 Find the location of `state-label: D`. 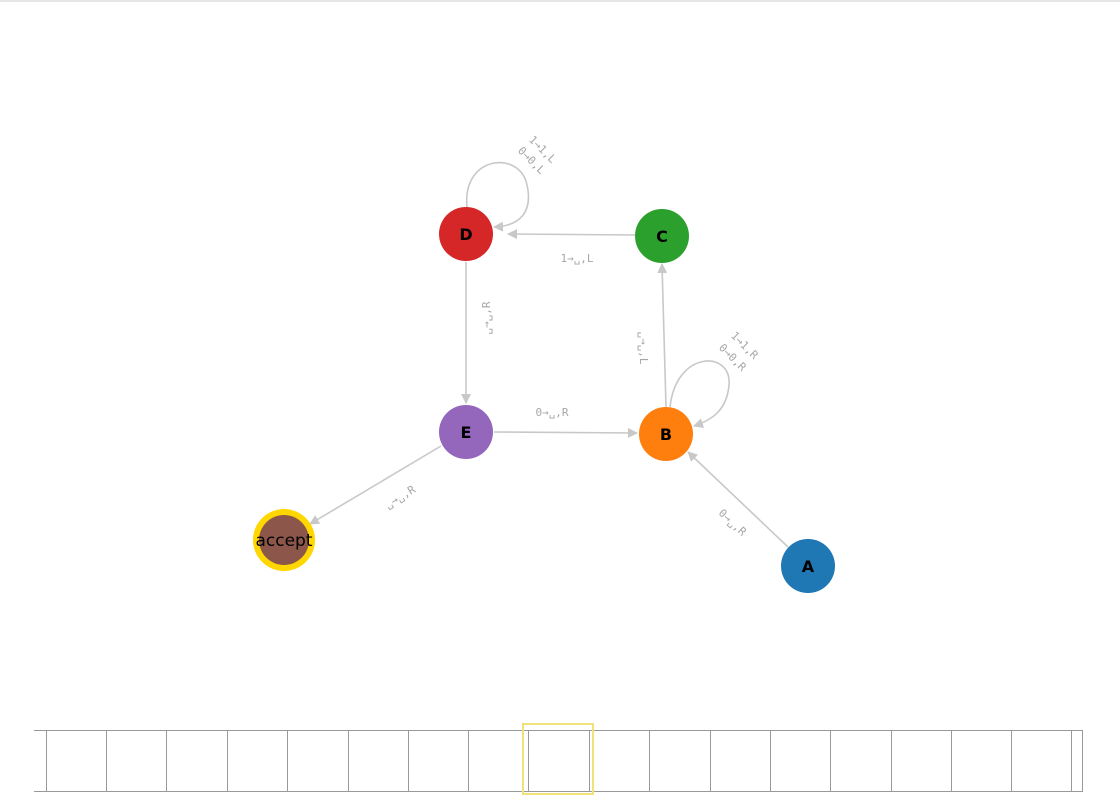

state-label: D is located at coordinates (465, 234).